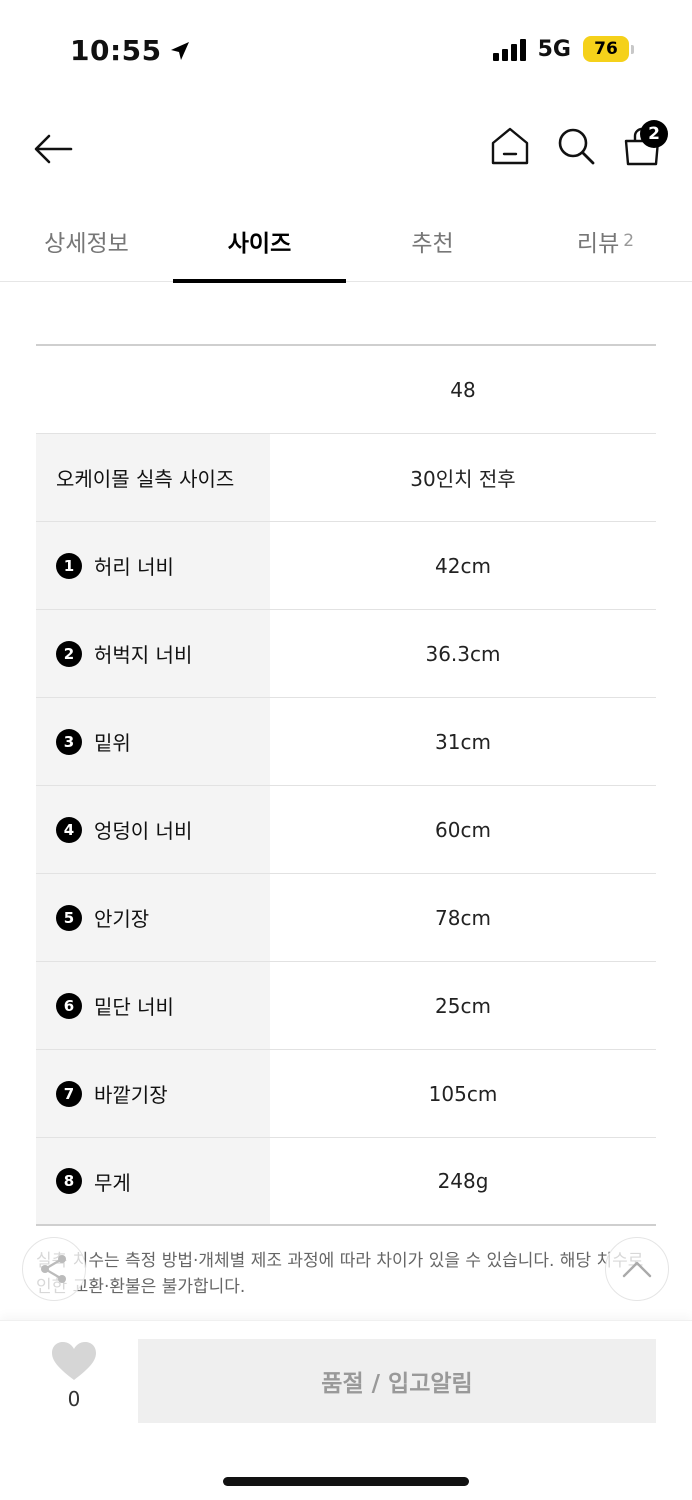 This screenshot has height=1500, width=692. I want to click on row-label-text: 밑단 너비, so click(134, 1007).